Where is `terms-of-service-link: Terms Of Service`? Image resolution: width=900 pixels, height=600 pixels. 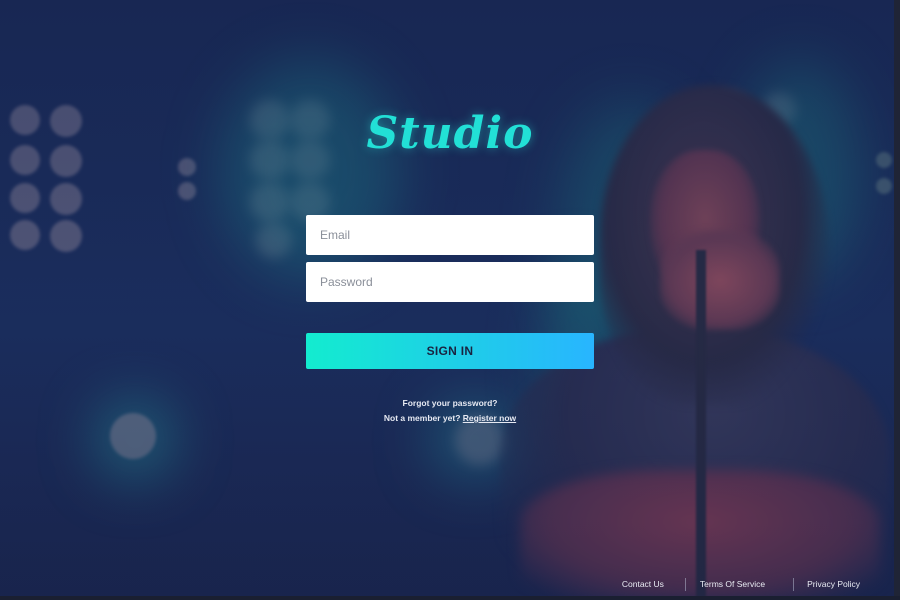
terms-of-service-link: Terms Of Service is located at coordinates (732, 584).